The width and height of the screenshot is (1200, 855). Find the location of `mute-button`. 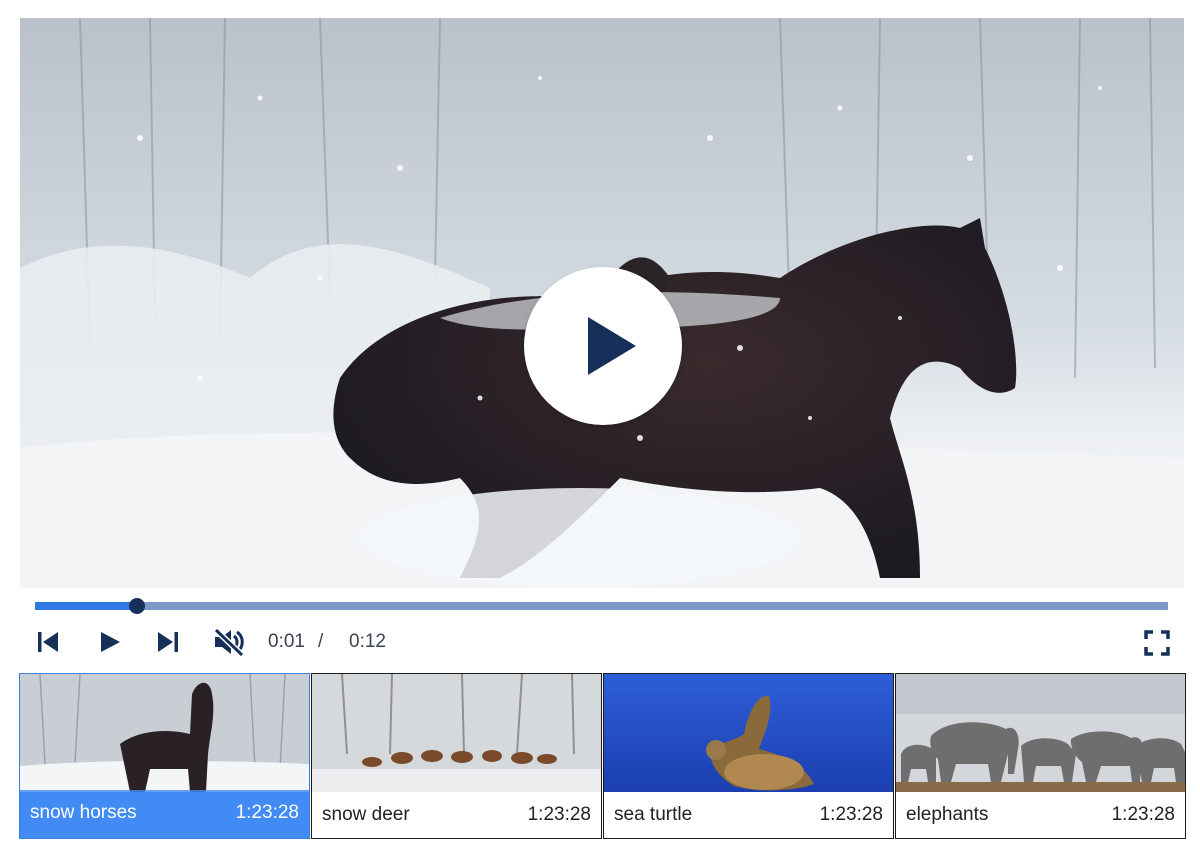

mute-button is located at coordinates (228, 642).